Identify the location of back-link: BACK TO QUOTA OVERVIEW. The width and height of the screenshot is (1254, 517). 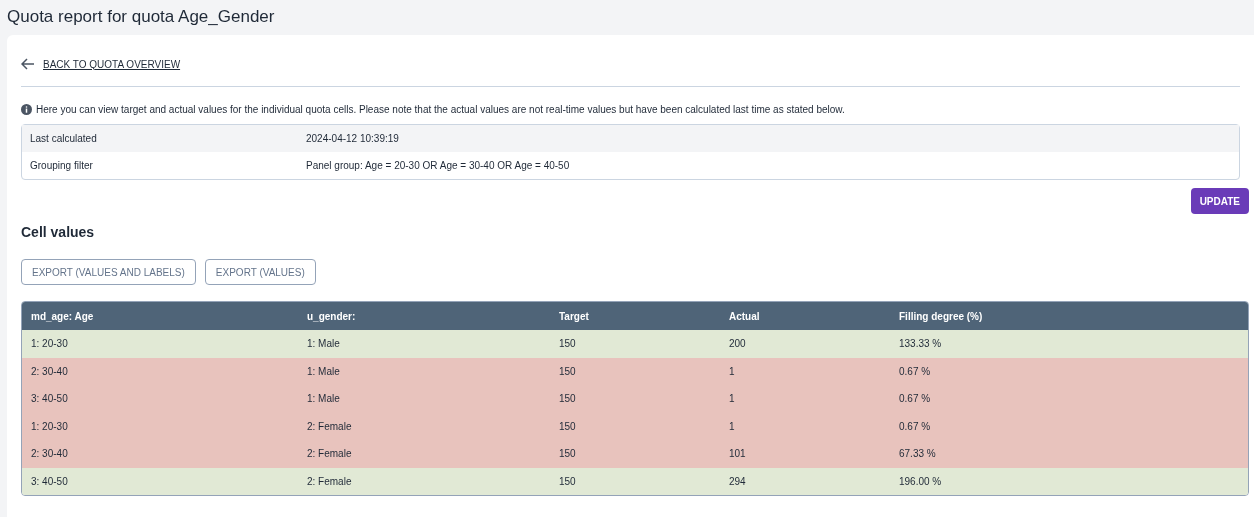
(112, 64).